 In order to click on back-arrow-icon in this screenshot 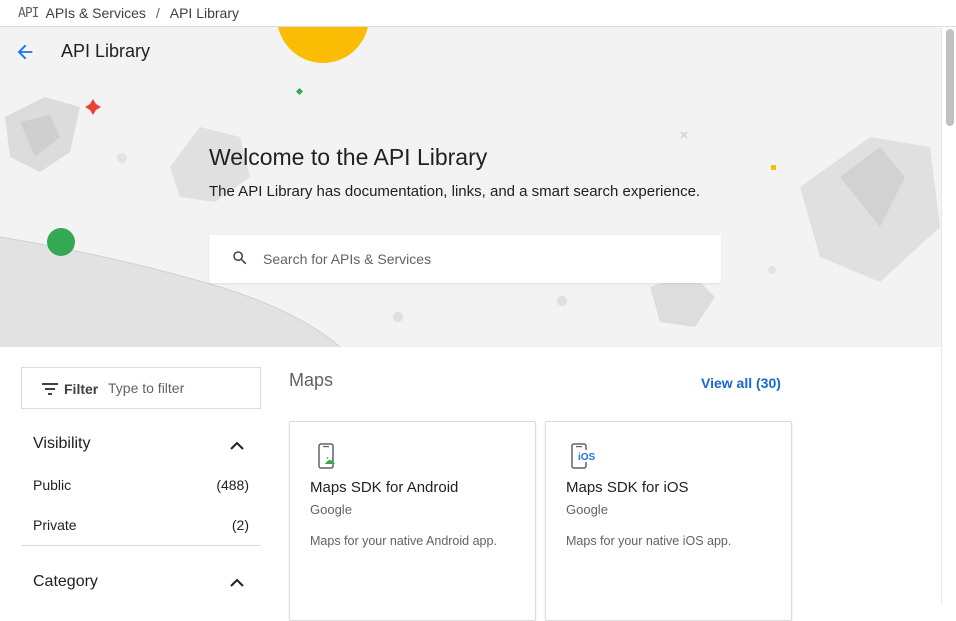, I will do `click(25, 52)`.